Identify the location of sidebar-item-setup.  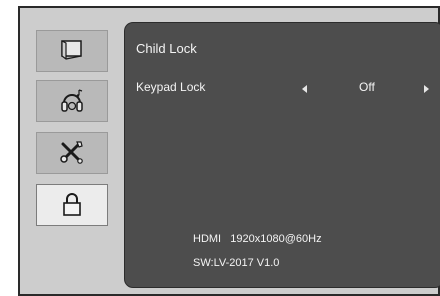
(72, 153).